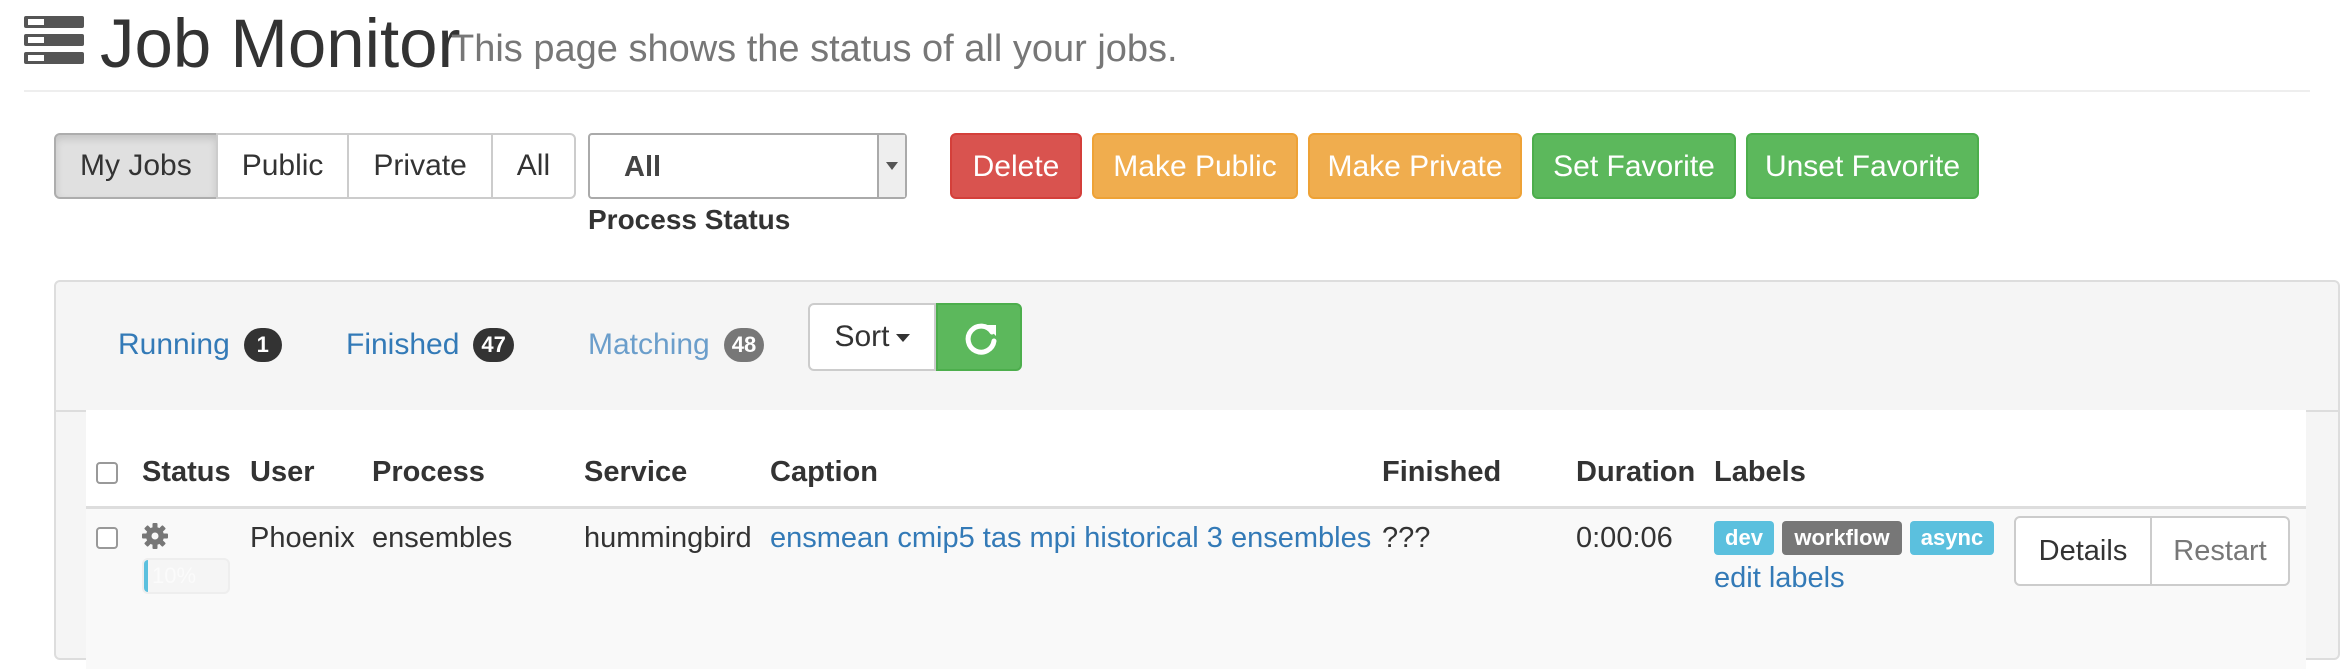 The width and height of the screenshot is (2340, 670). What do you see at coordinates (1842, 538) in the screenshot?
I see `label-tag-workflow: workflow` at bounding box center [1842, 538].